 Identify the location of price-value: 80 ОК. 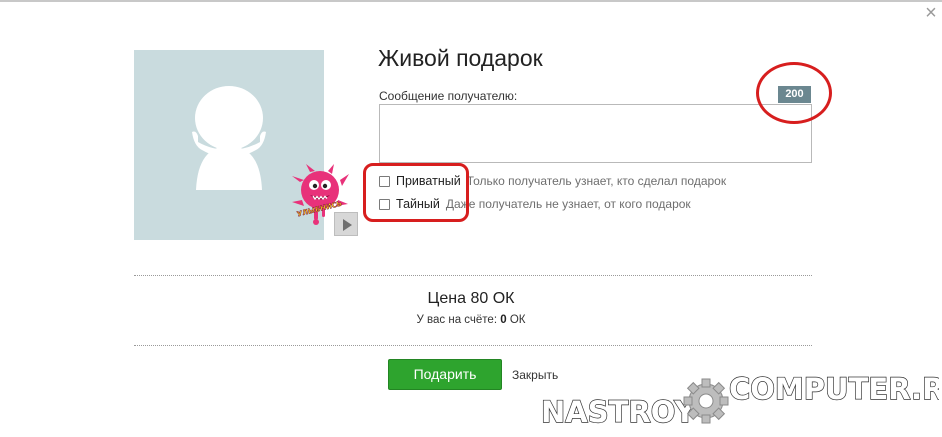
(492, 298).